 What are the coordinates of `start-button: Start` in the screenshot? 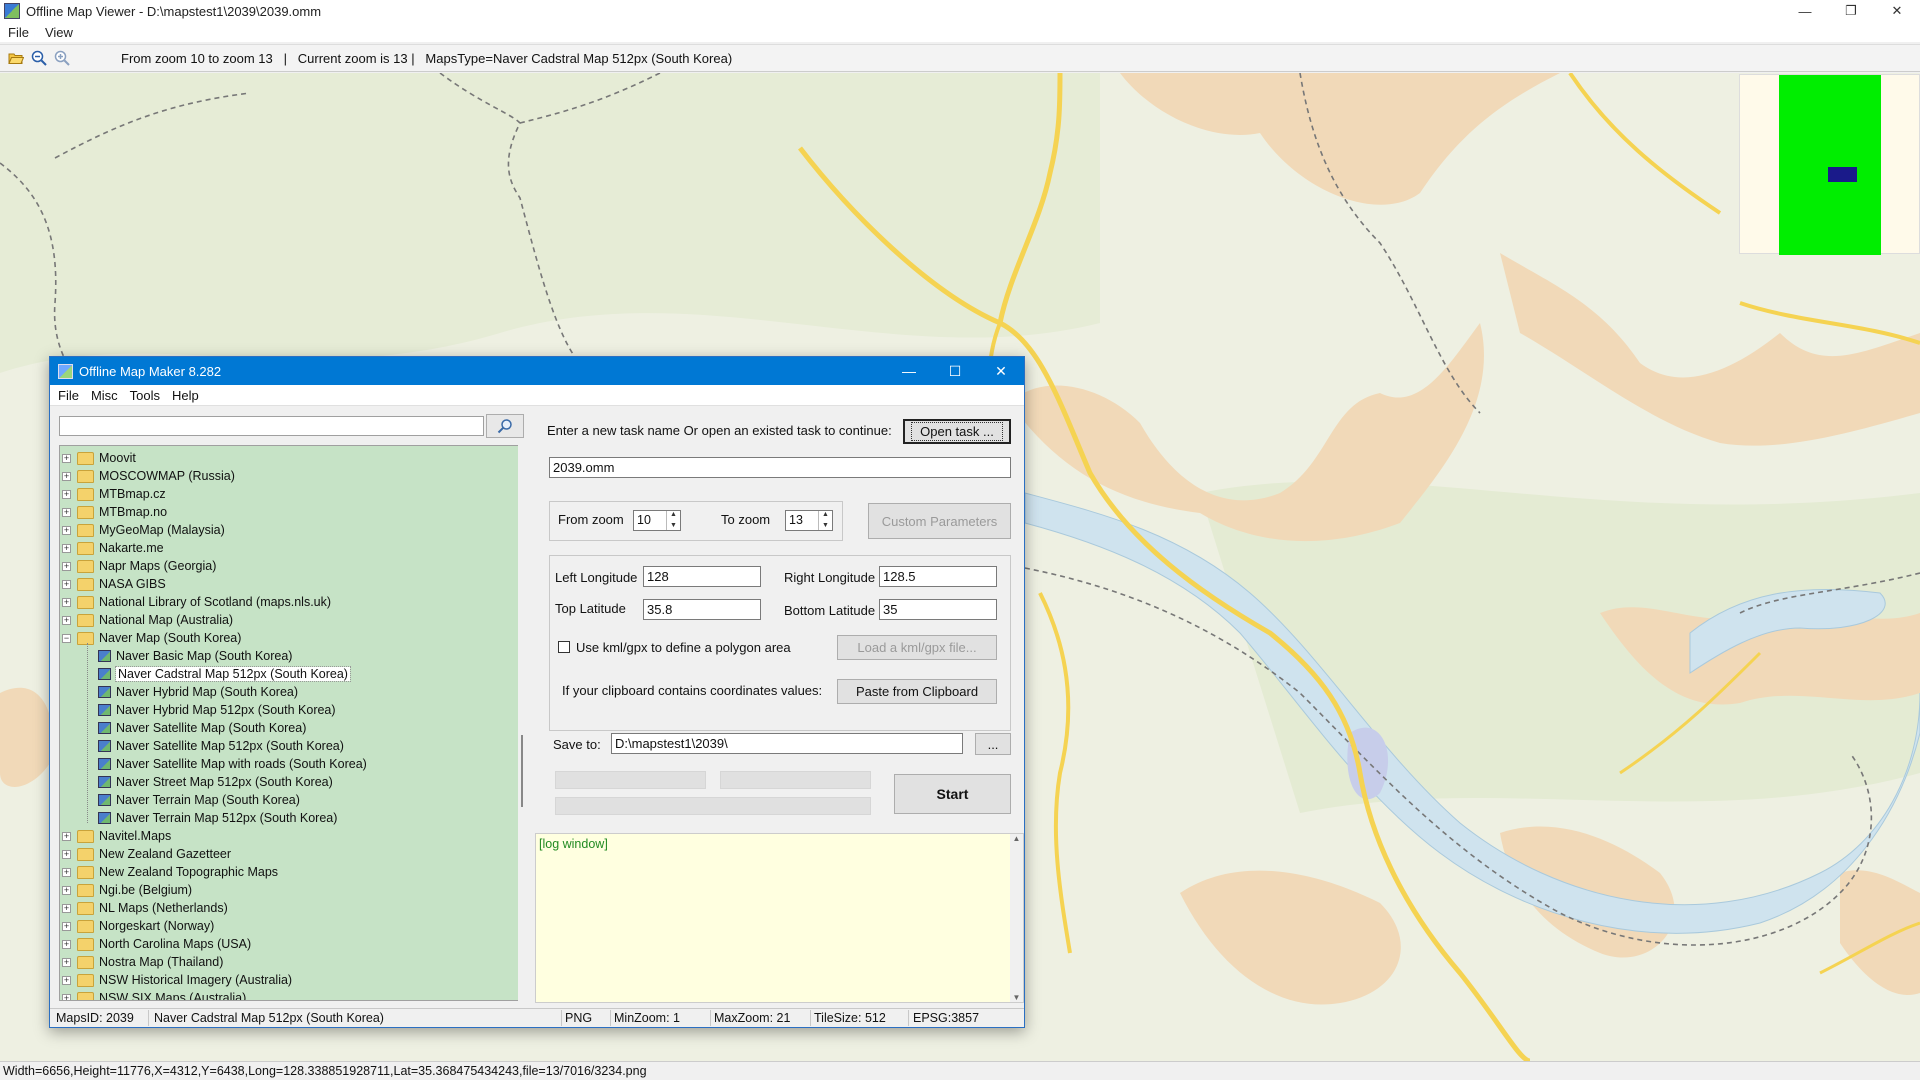 It's located at (952, 794).